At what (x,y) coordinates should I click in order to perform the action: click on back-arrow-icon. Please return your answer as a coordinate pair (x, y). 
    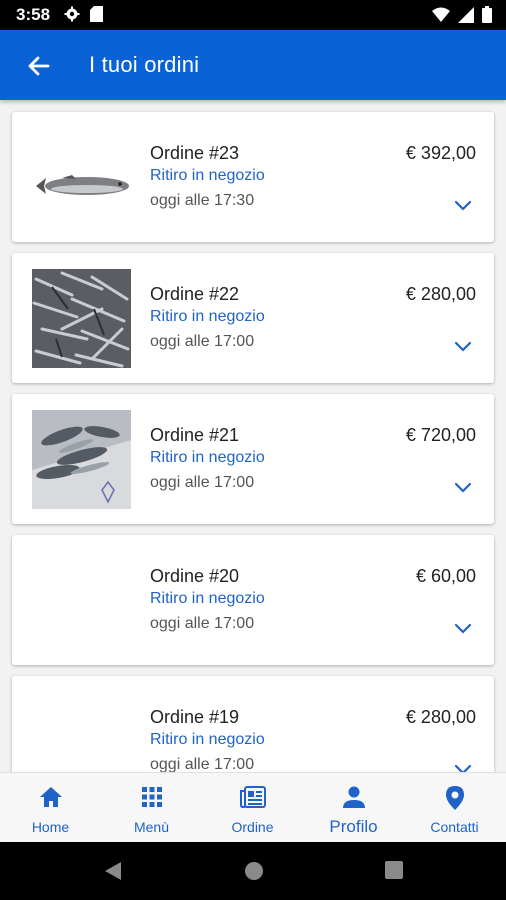
    Looking at the image, I should click on (39, 66).